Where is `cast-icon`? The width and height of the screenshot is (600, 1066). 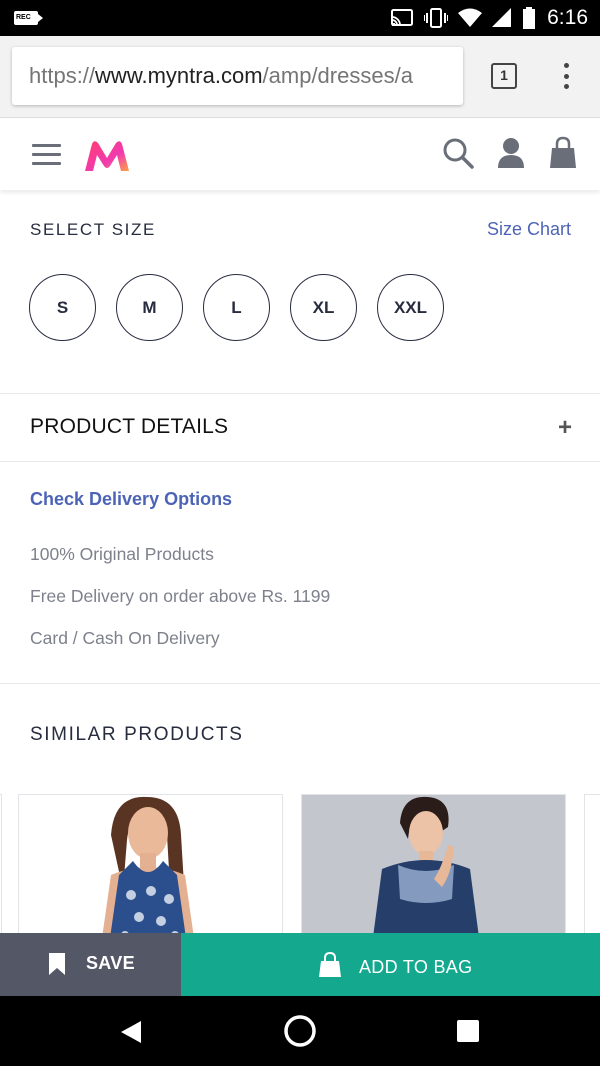
cast-icon is located at coordinates (402, 17).